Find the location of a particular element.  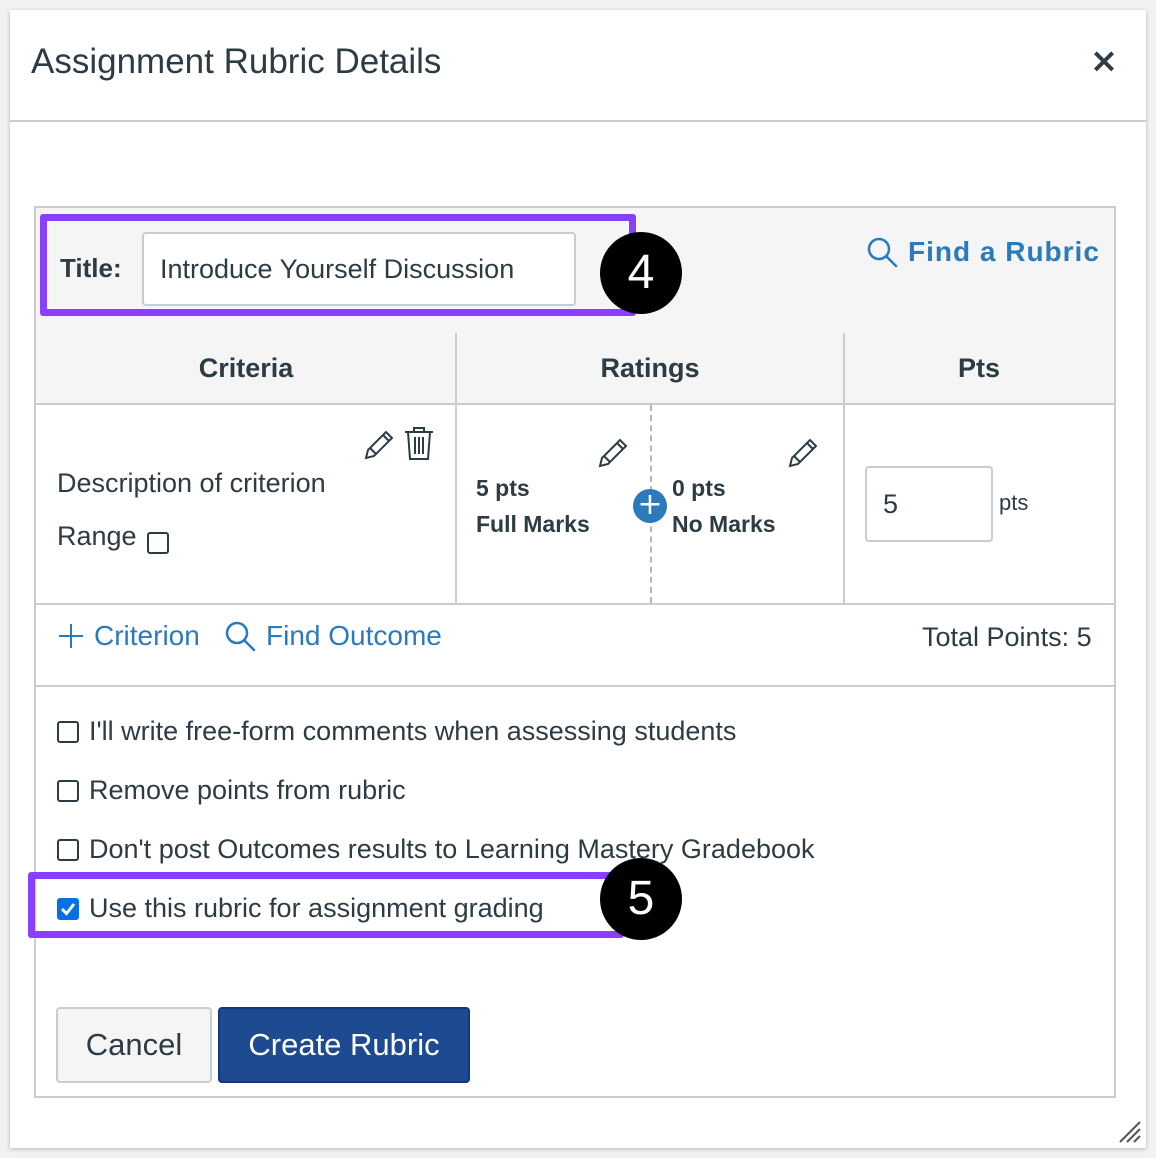

use-for-grading-checkbox is located at coordinates (68, 908).